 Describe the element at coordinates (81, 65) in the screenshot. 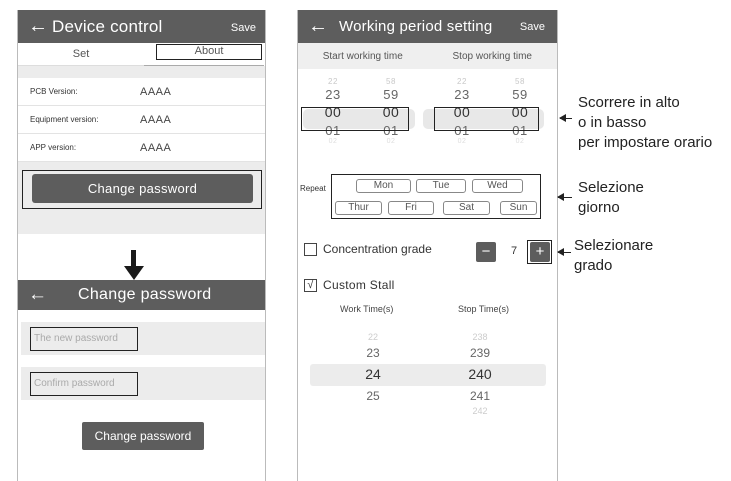

I see `tab-divider` at that location.